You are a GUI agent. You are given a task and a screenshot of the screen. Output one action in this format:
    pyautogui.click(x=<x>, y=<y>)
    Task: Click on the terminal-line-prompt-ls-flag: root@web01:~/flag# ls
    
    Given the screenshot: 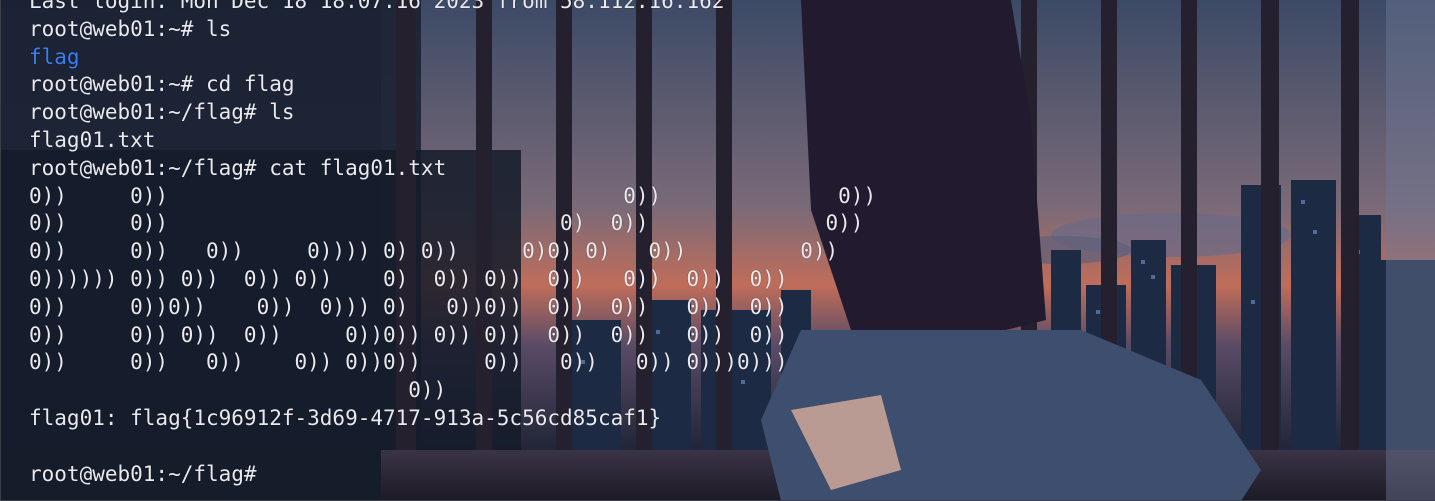 What is the action you would take?
    pyautogui.click(x=162, y=112)
    